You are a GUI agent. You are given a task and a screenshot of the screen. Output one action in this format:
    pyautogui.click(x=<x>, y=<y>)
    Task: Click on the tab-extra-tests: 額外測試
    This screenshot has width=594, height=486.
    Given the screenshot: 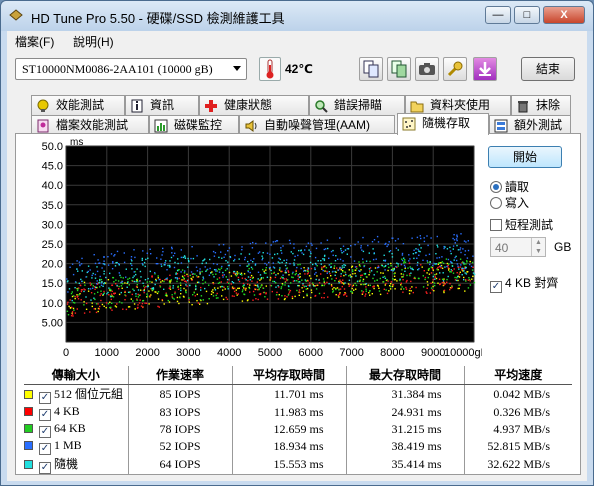 What is the action you would take?
    pyautogui.click(x=530, y=125)
    